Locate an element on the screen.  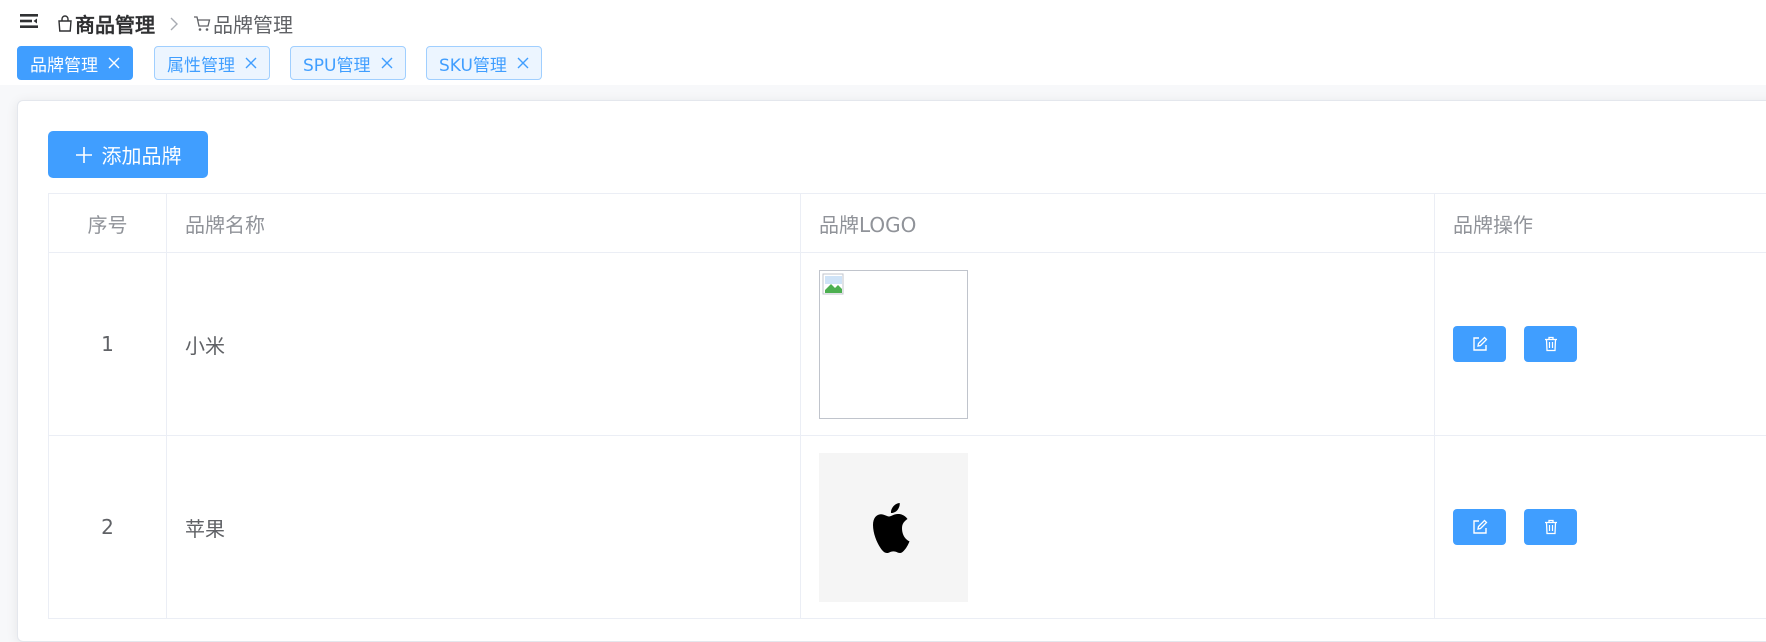
tab-spu-management: SPU管理 is located at coordinates (348, 63).